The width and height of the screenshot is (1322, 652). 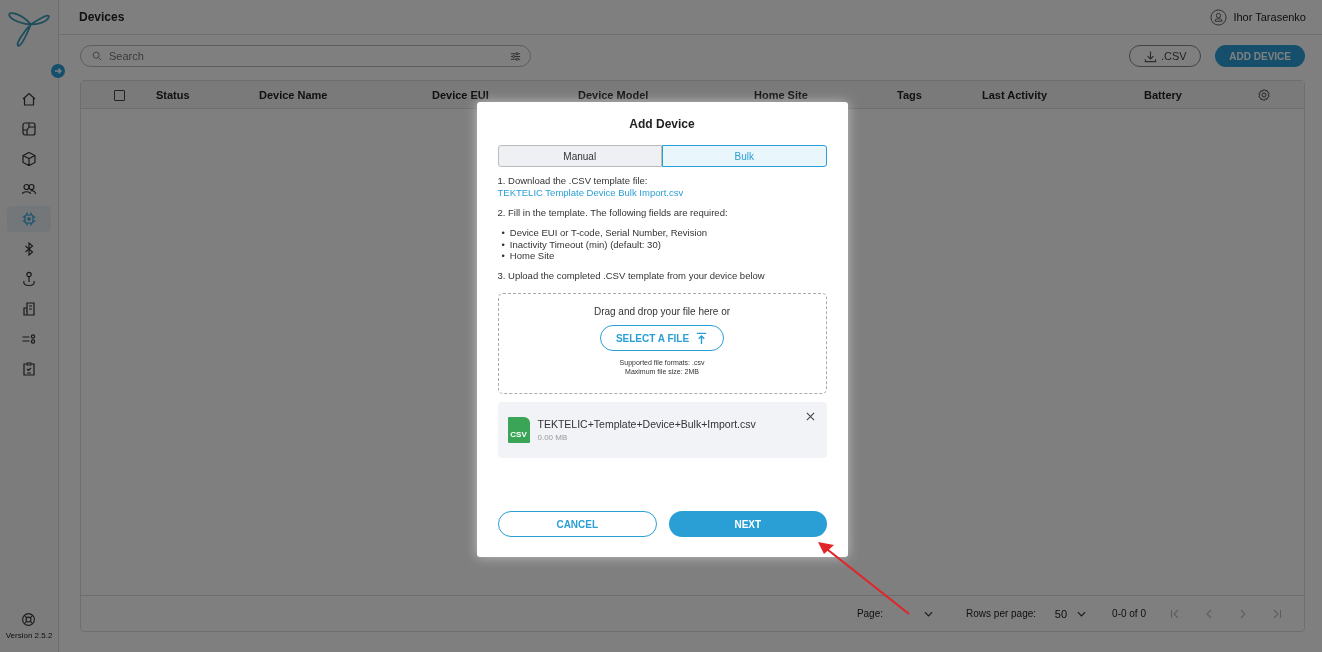 What do you see at coordinates (29, 339) in the screenshot?
I see `filter-list-icon` at bounding box center [29, 339].